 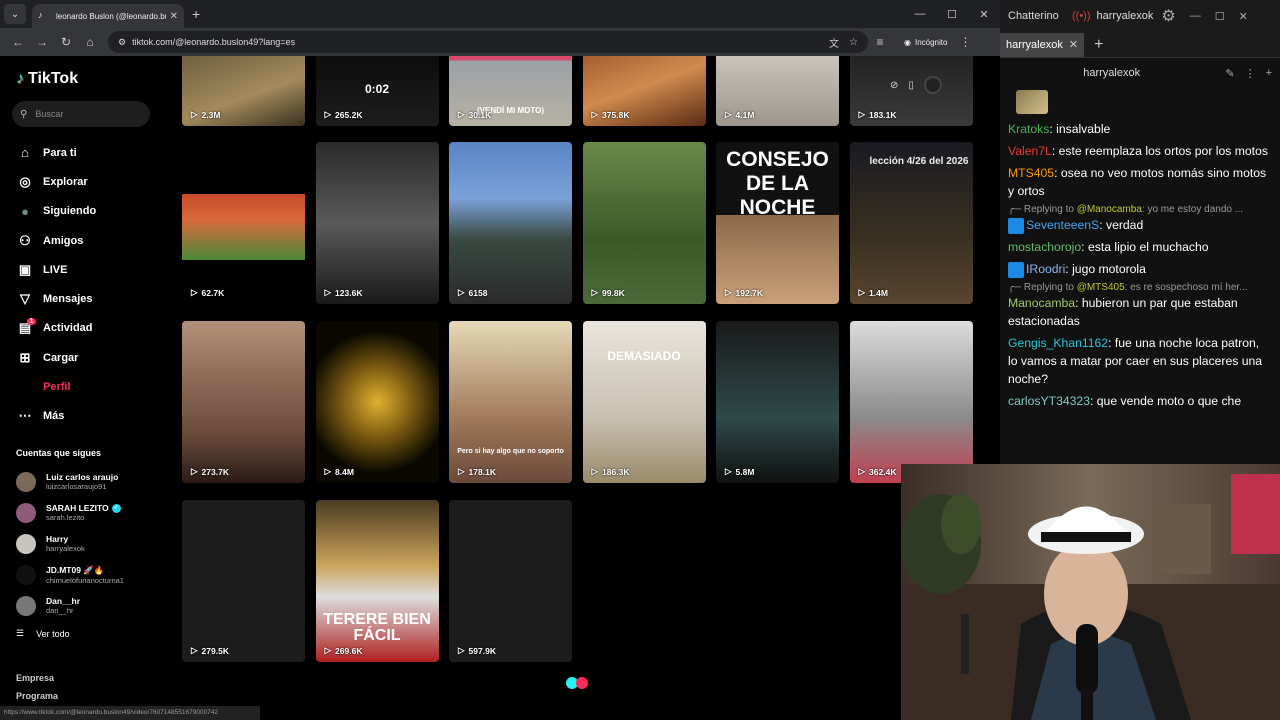 I want to click on tiktok-logo: ♪ TikTok, so click(x=47, y=79).